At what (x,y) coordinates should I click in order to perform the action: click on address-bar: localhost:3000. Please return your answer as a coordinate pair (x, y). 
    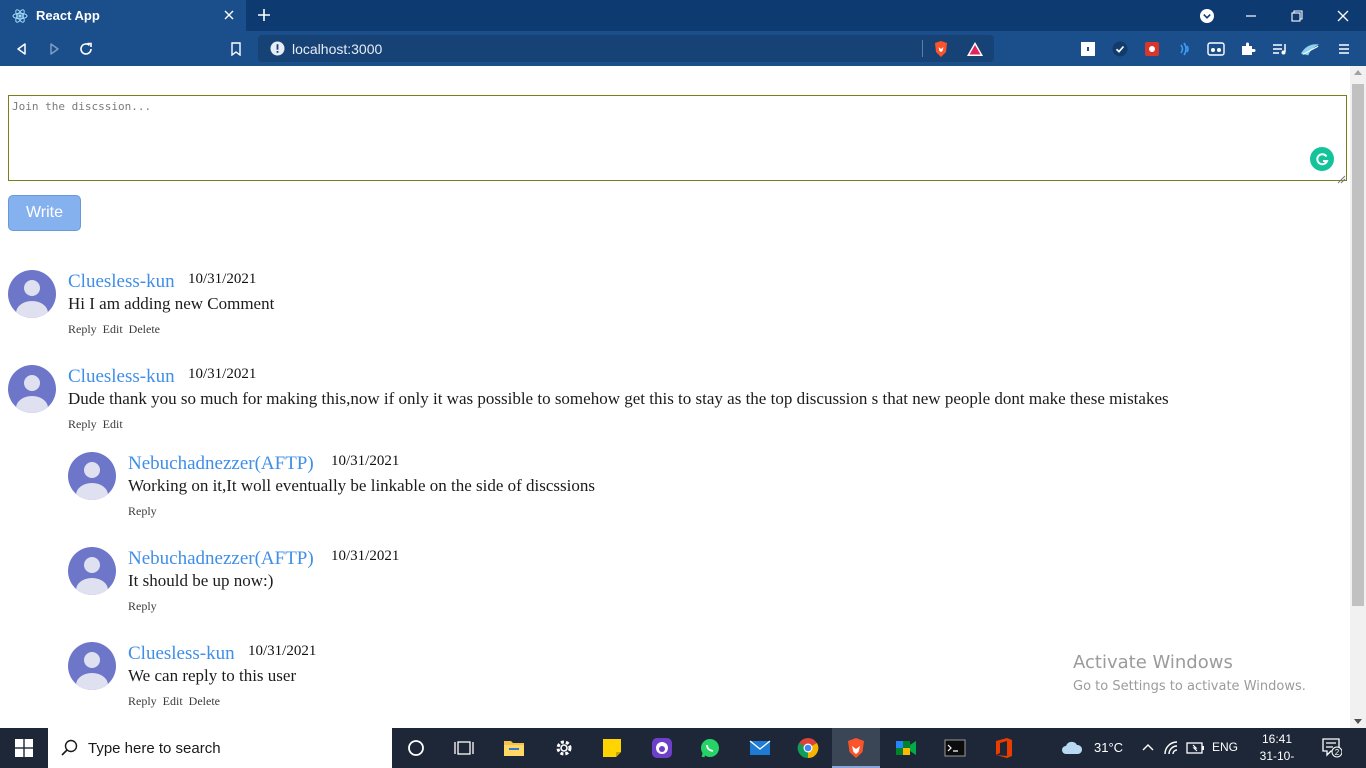
    Looking at the image, I should click on (626, 48).